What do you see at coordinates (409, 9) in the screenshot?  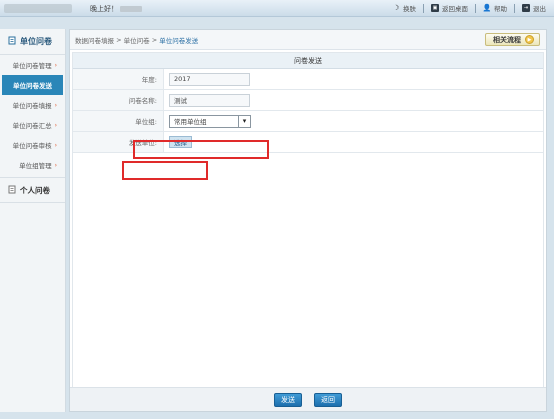 I see `skin-label: 换肤` at bounding box center [409, 9].